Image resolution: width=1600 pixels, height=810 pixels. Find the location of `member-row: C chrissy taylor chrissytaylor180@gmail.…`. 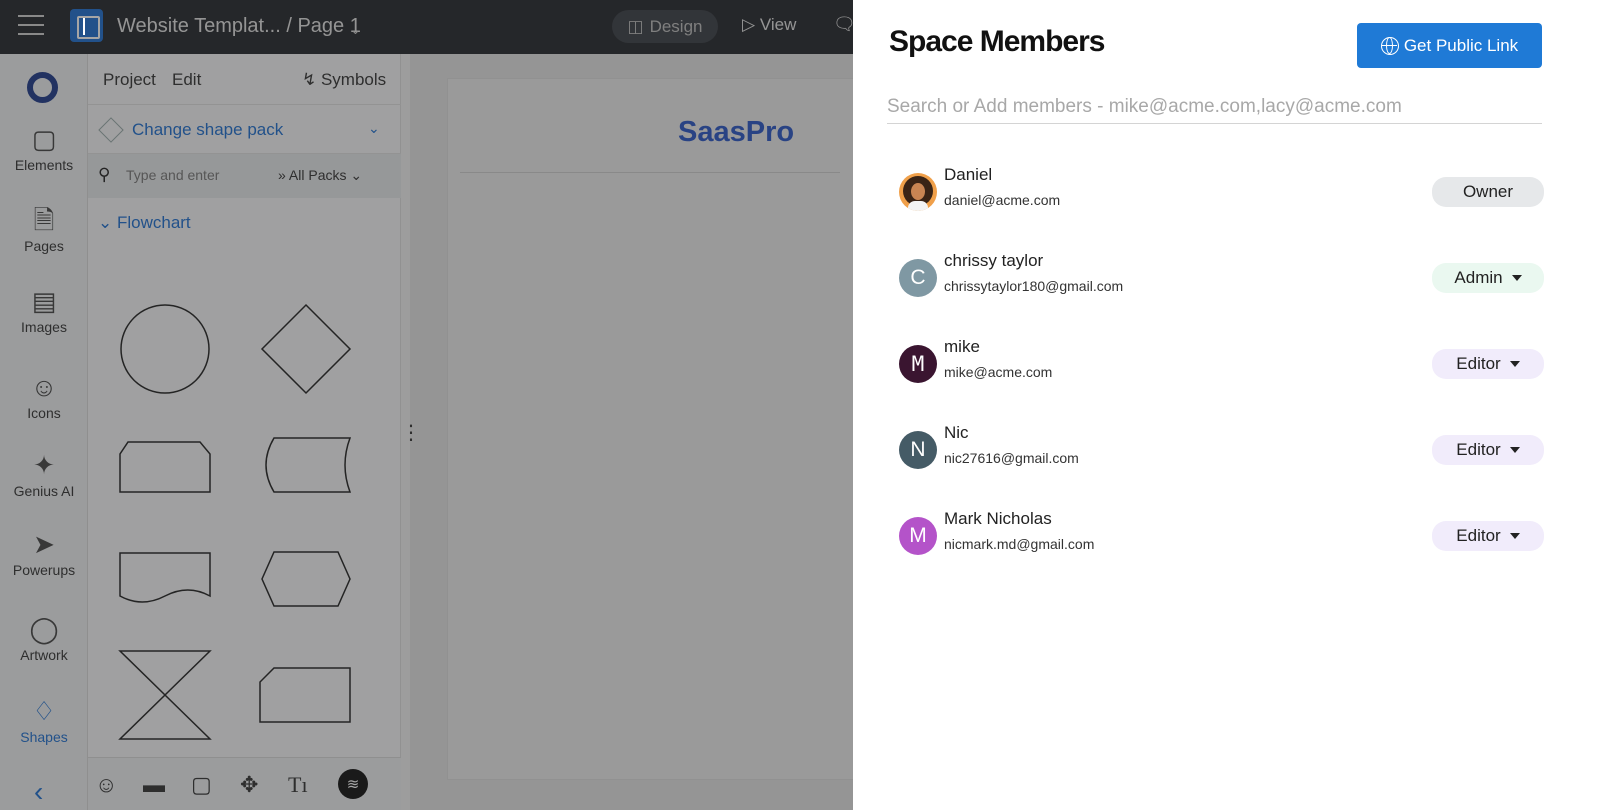

member-row: C chrissy taylor chrissytaylor180@gmail.… is located at coordinates (1221, 294).